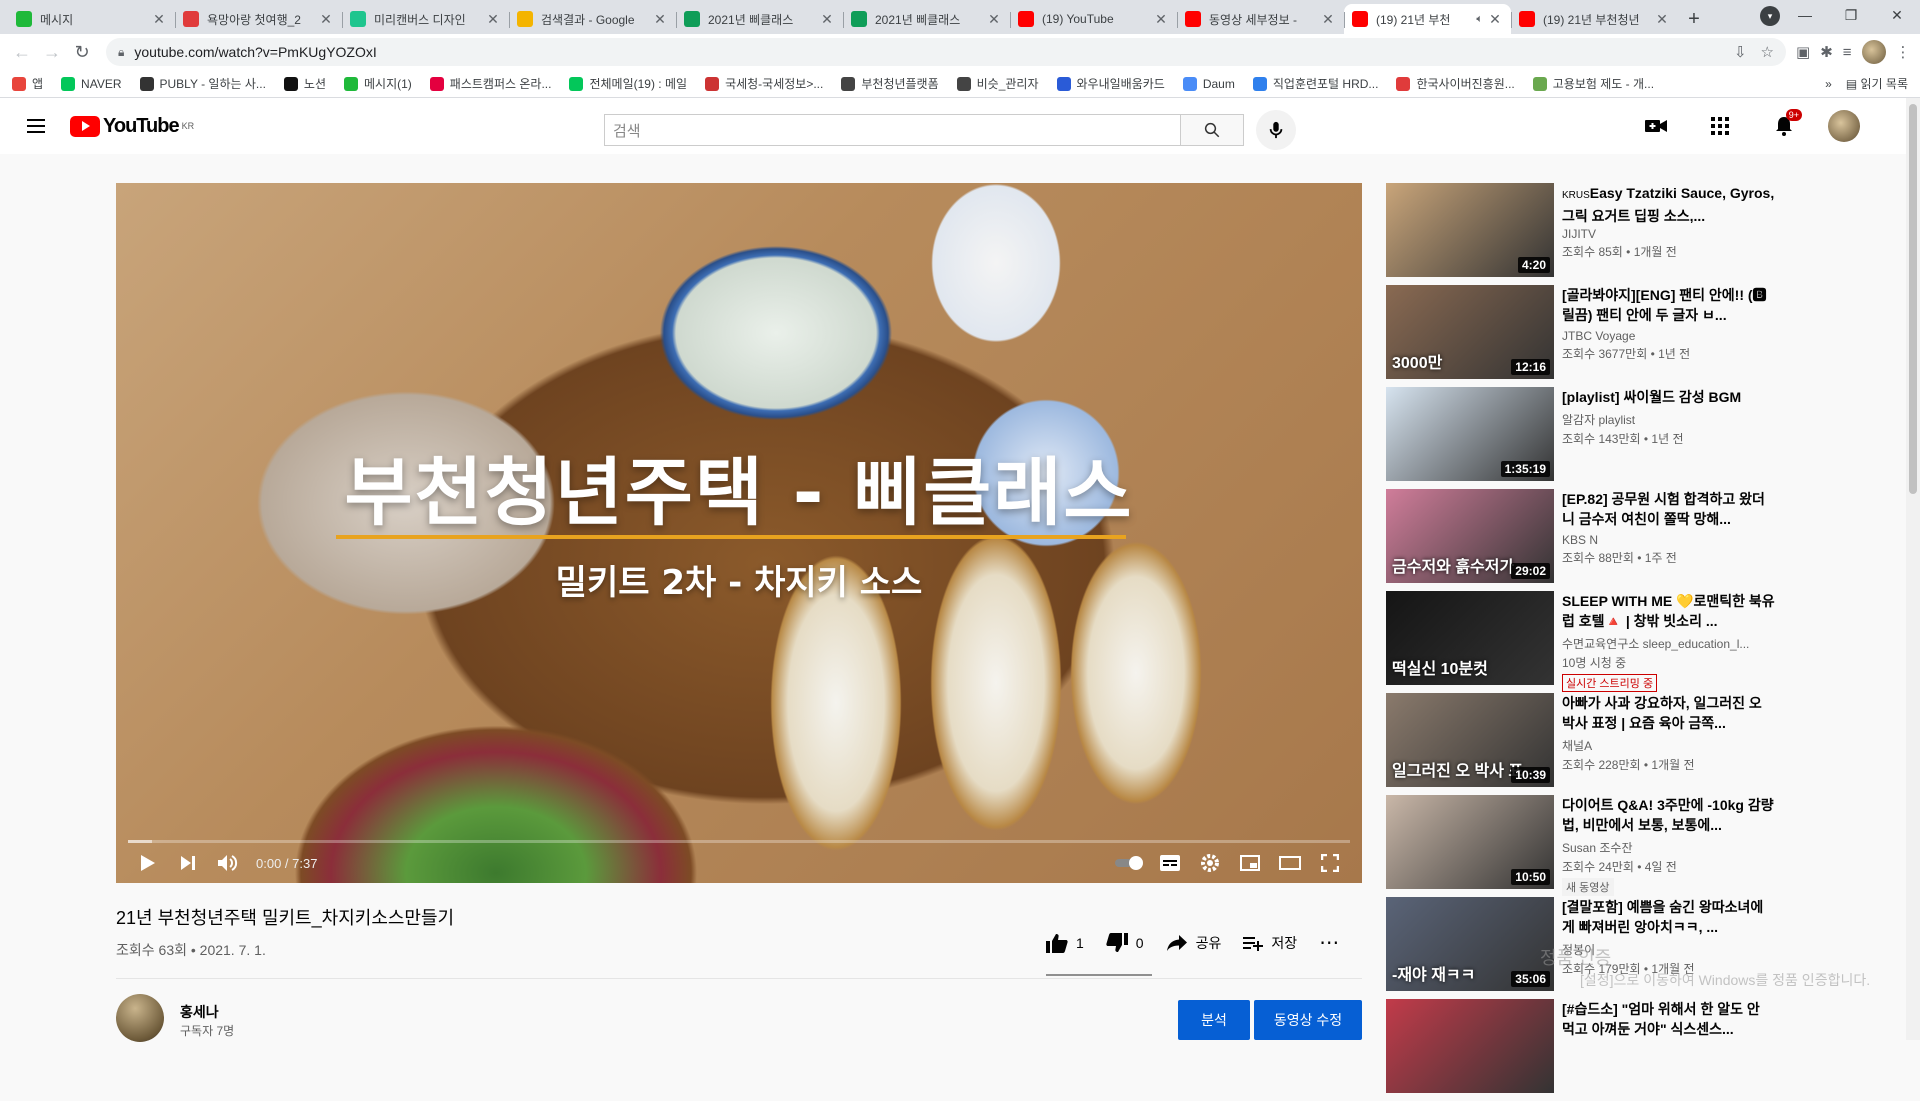  I want to click on install-icon: ⇩, so click(1740, 52).